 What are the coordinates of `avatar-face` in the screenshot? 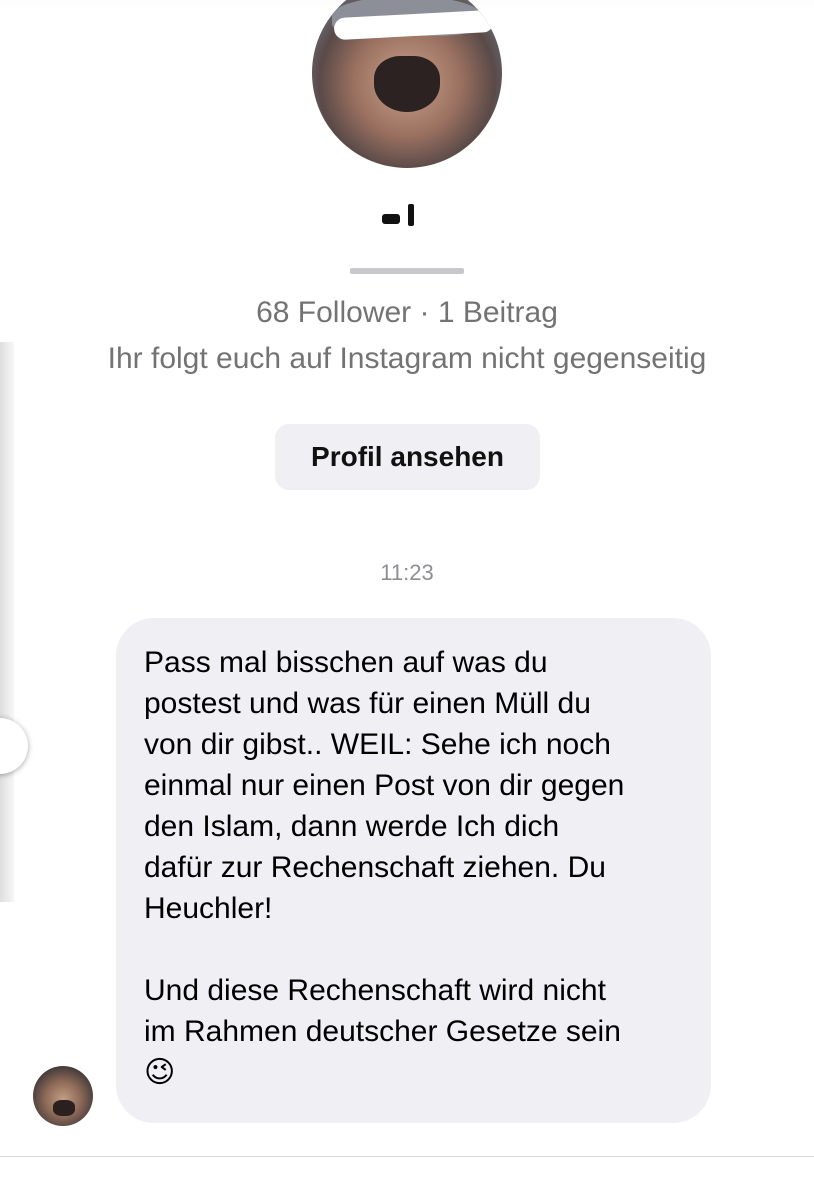 It's located at (407, 84).